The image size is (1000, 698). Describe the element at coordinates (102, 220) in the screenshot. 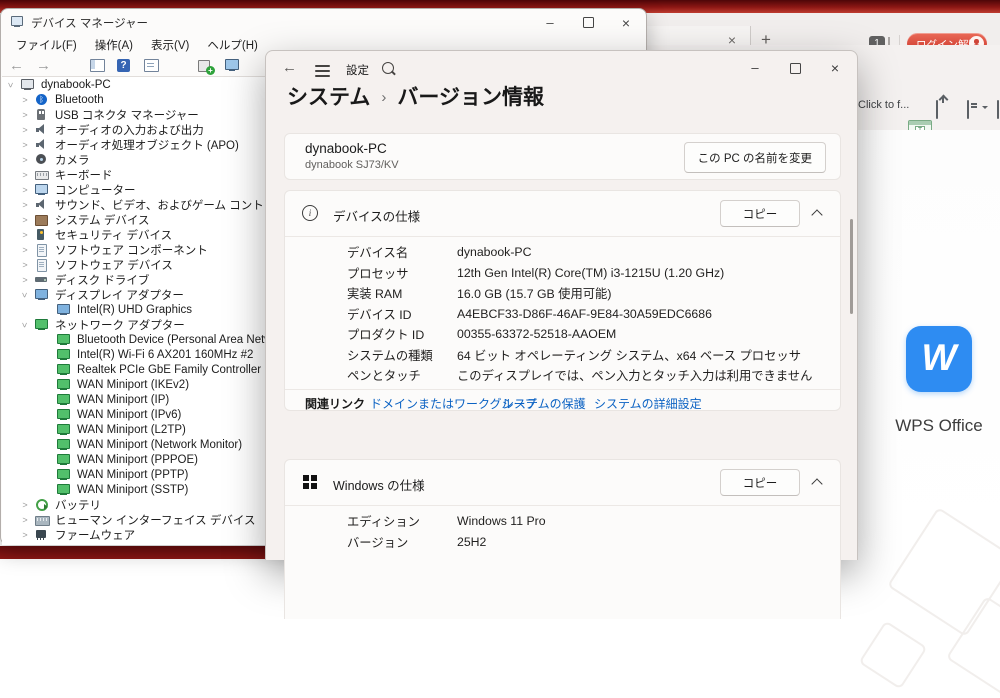

I see `tree-item-label: システム デバイス` at that location.